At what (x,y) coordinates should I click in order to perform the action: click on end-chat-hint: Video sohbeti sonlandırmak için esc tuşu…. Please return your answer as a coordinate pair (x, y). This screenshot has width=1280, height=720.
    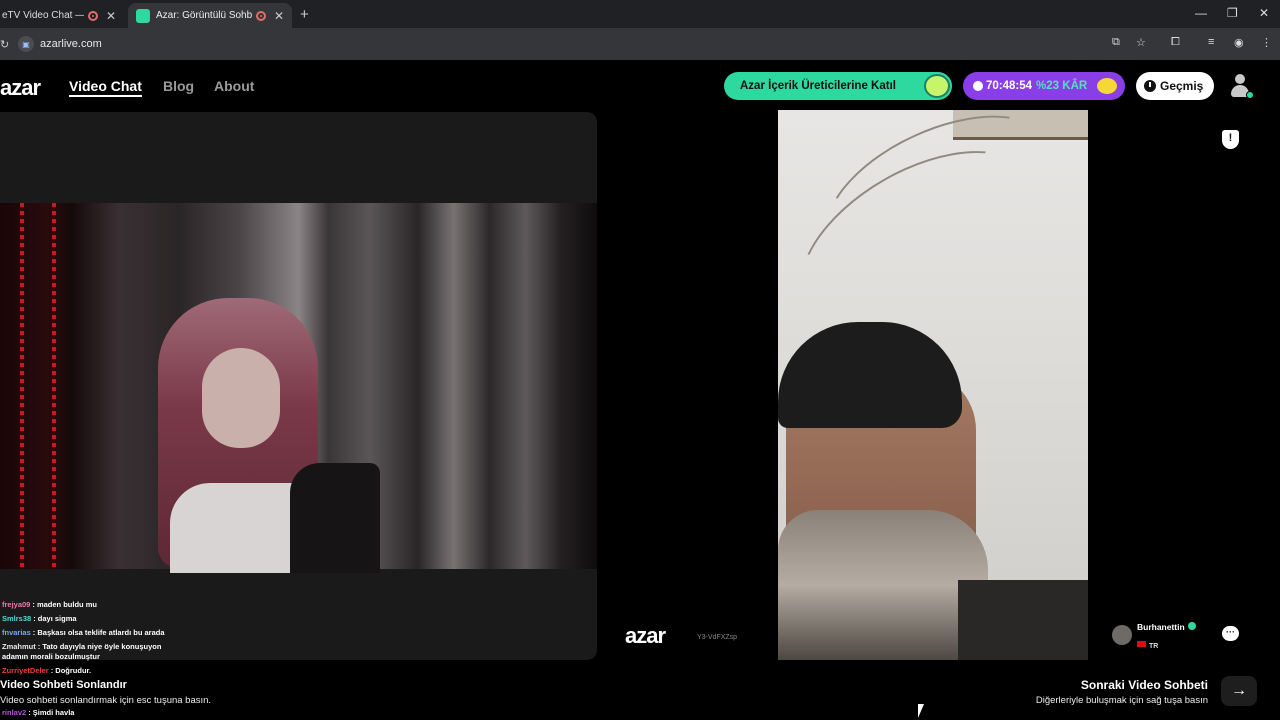
    Looking at the image, I should click on (106, 700).